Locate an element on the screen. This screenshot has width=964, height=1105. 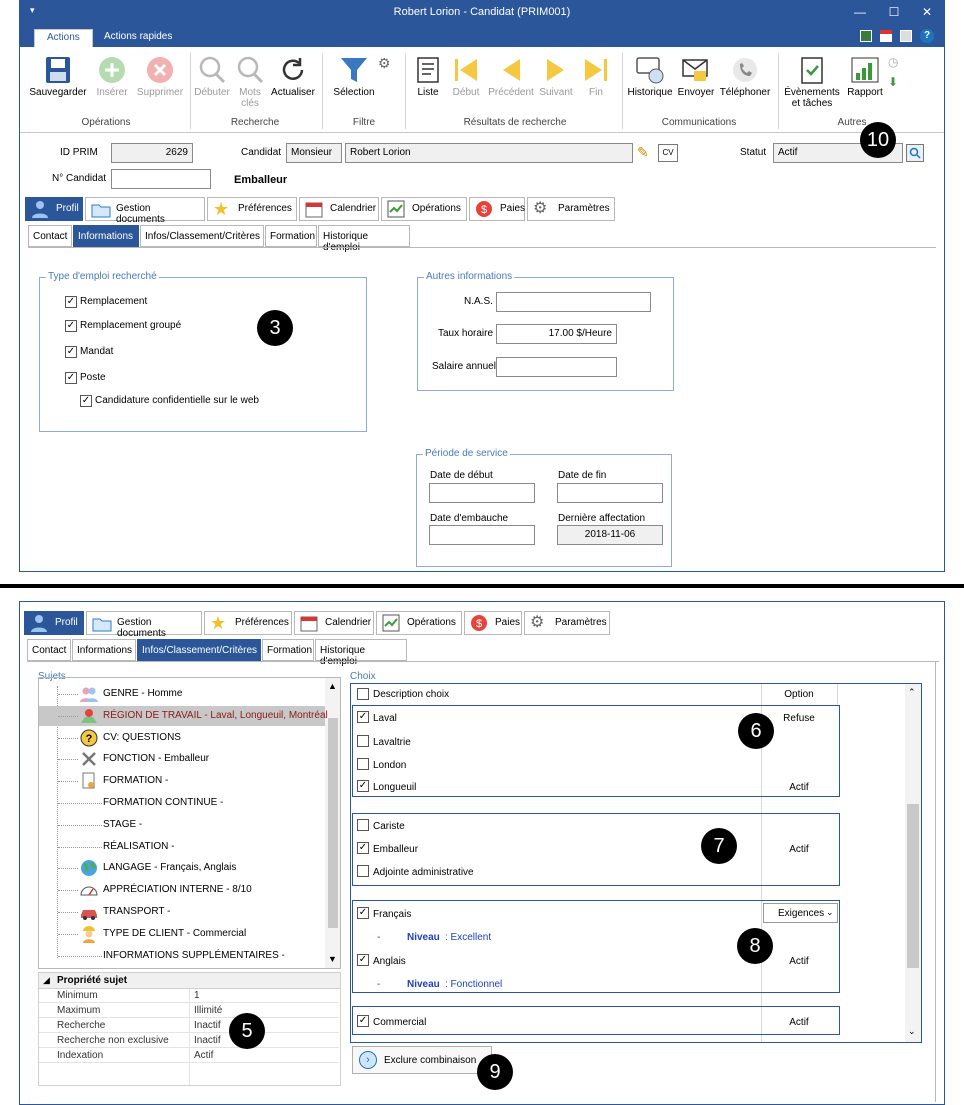
scroll-down-icon: ▼ is located at coordinates (332, 959).